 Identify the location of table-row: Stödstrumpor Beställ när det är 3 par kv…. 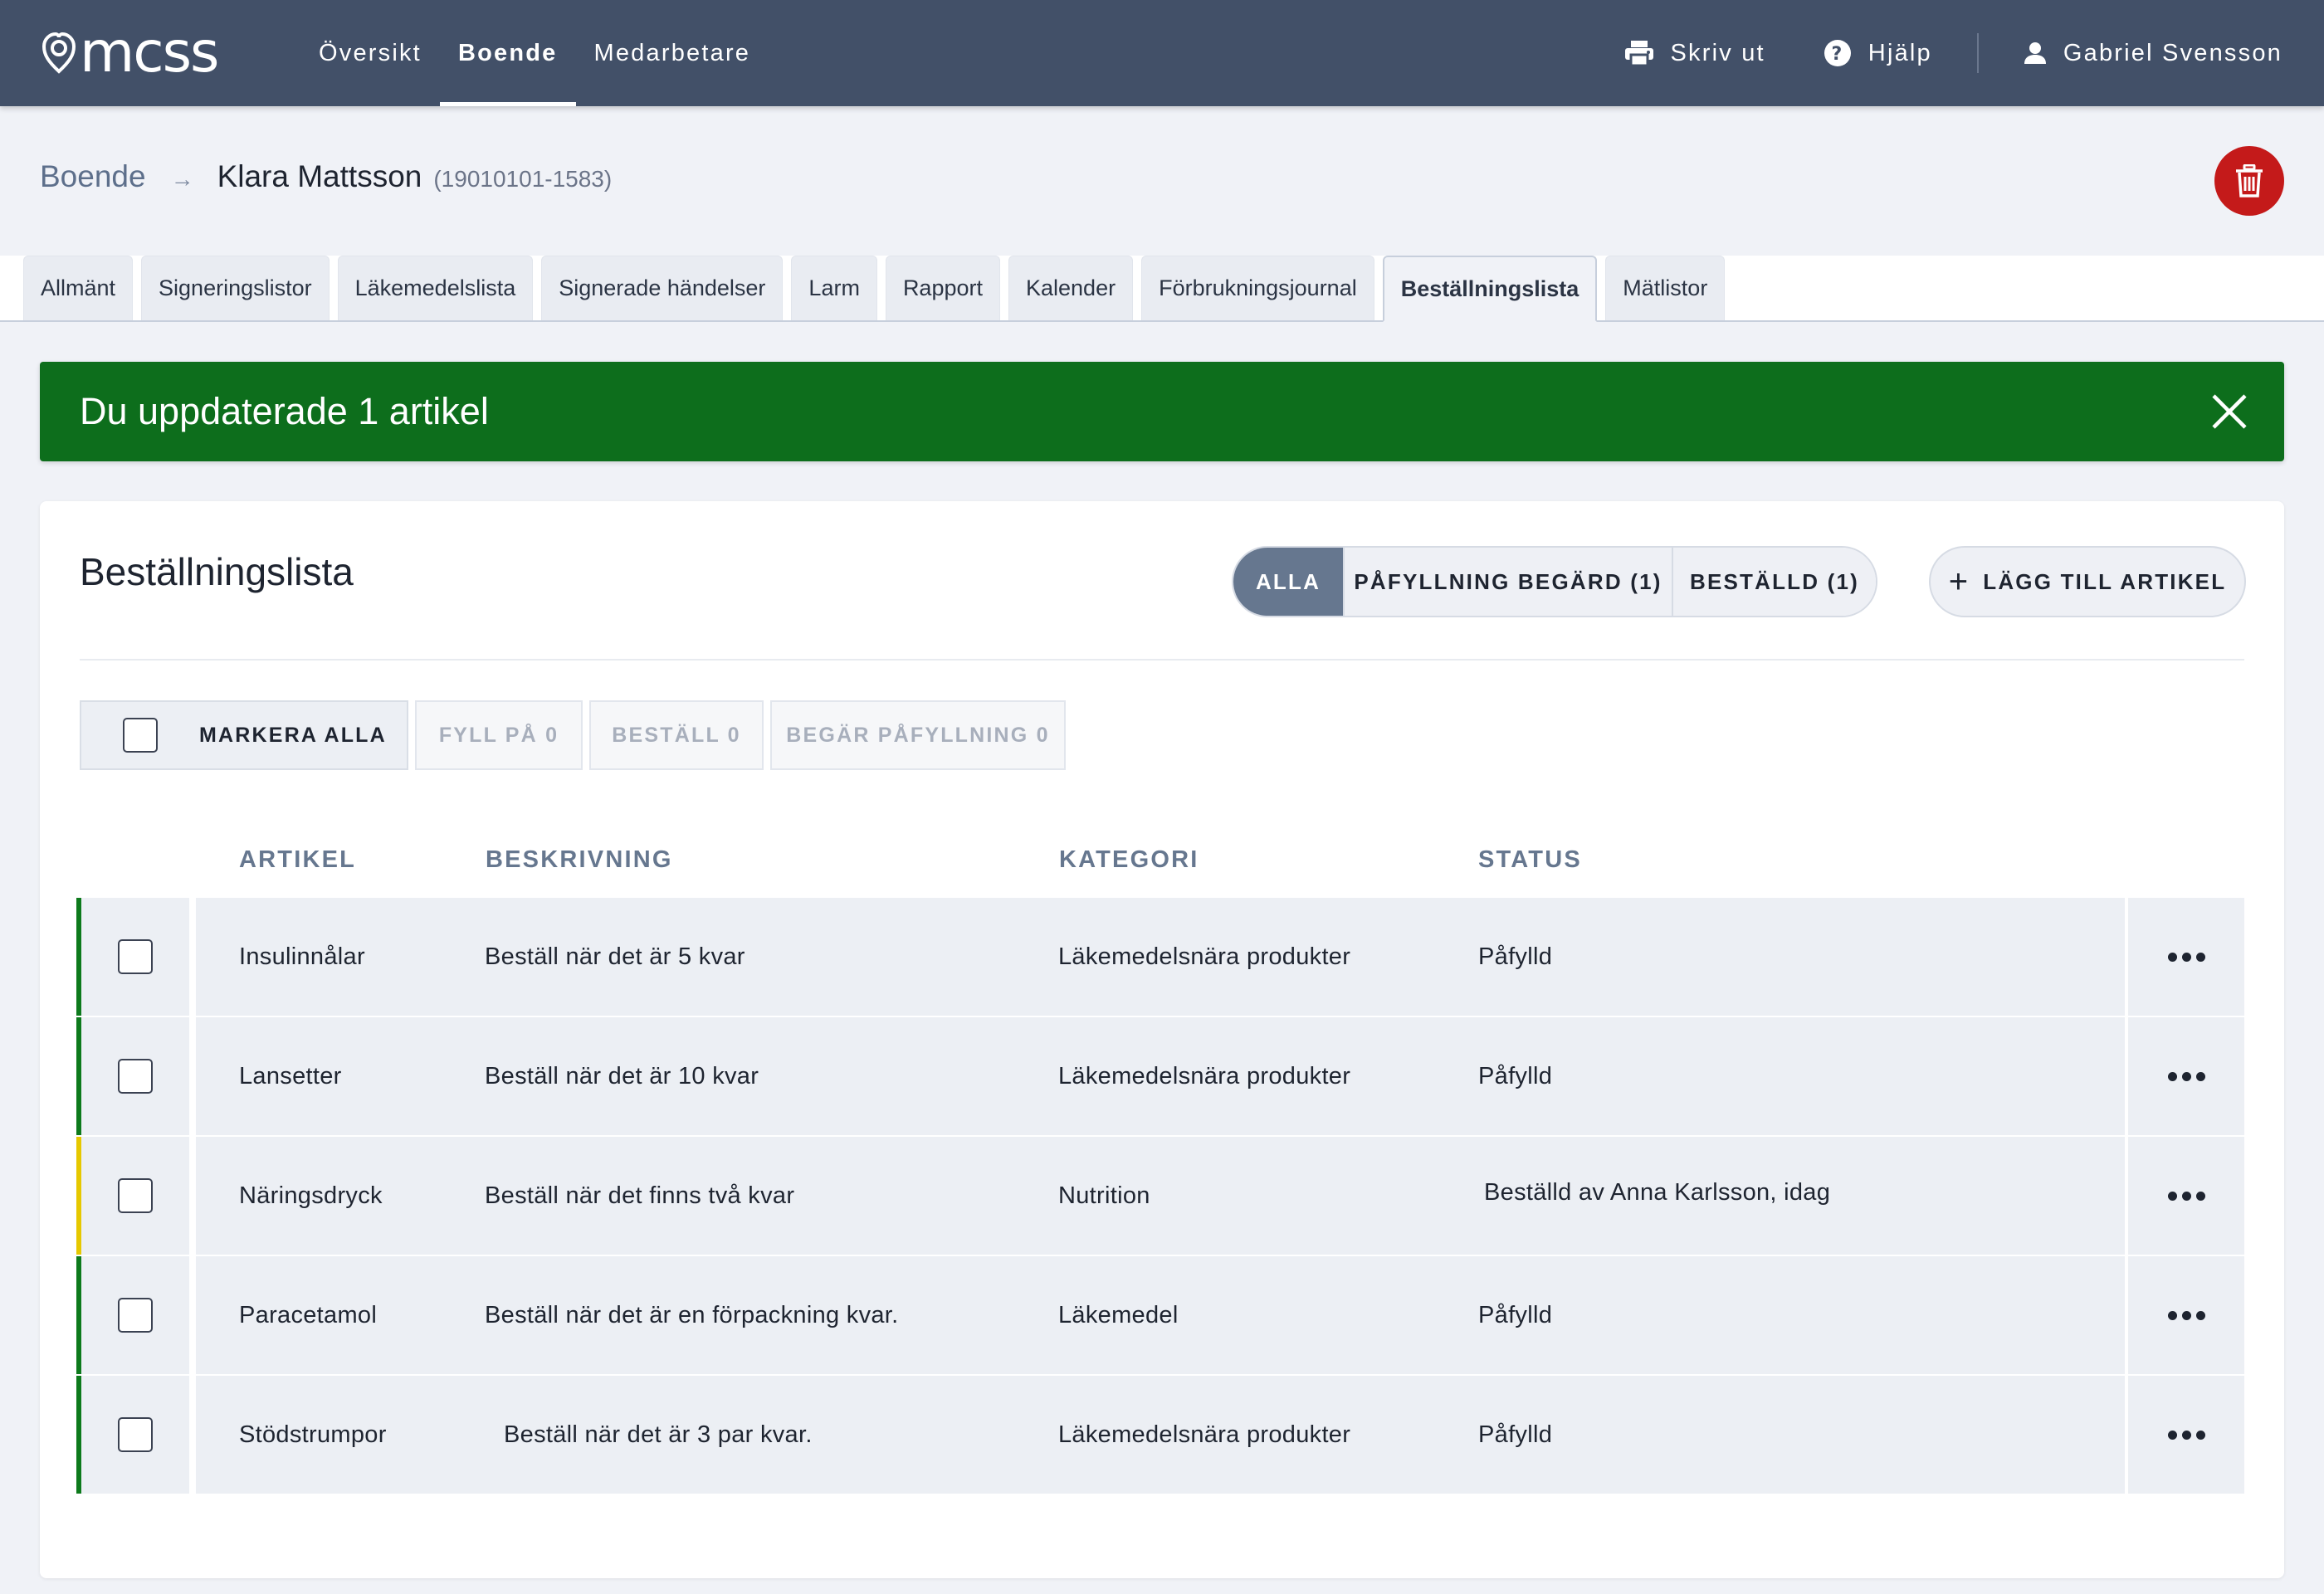
(1160, 1435).